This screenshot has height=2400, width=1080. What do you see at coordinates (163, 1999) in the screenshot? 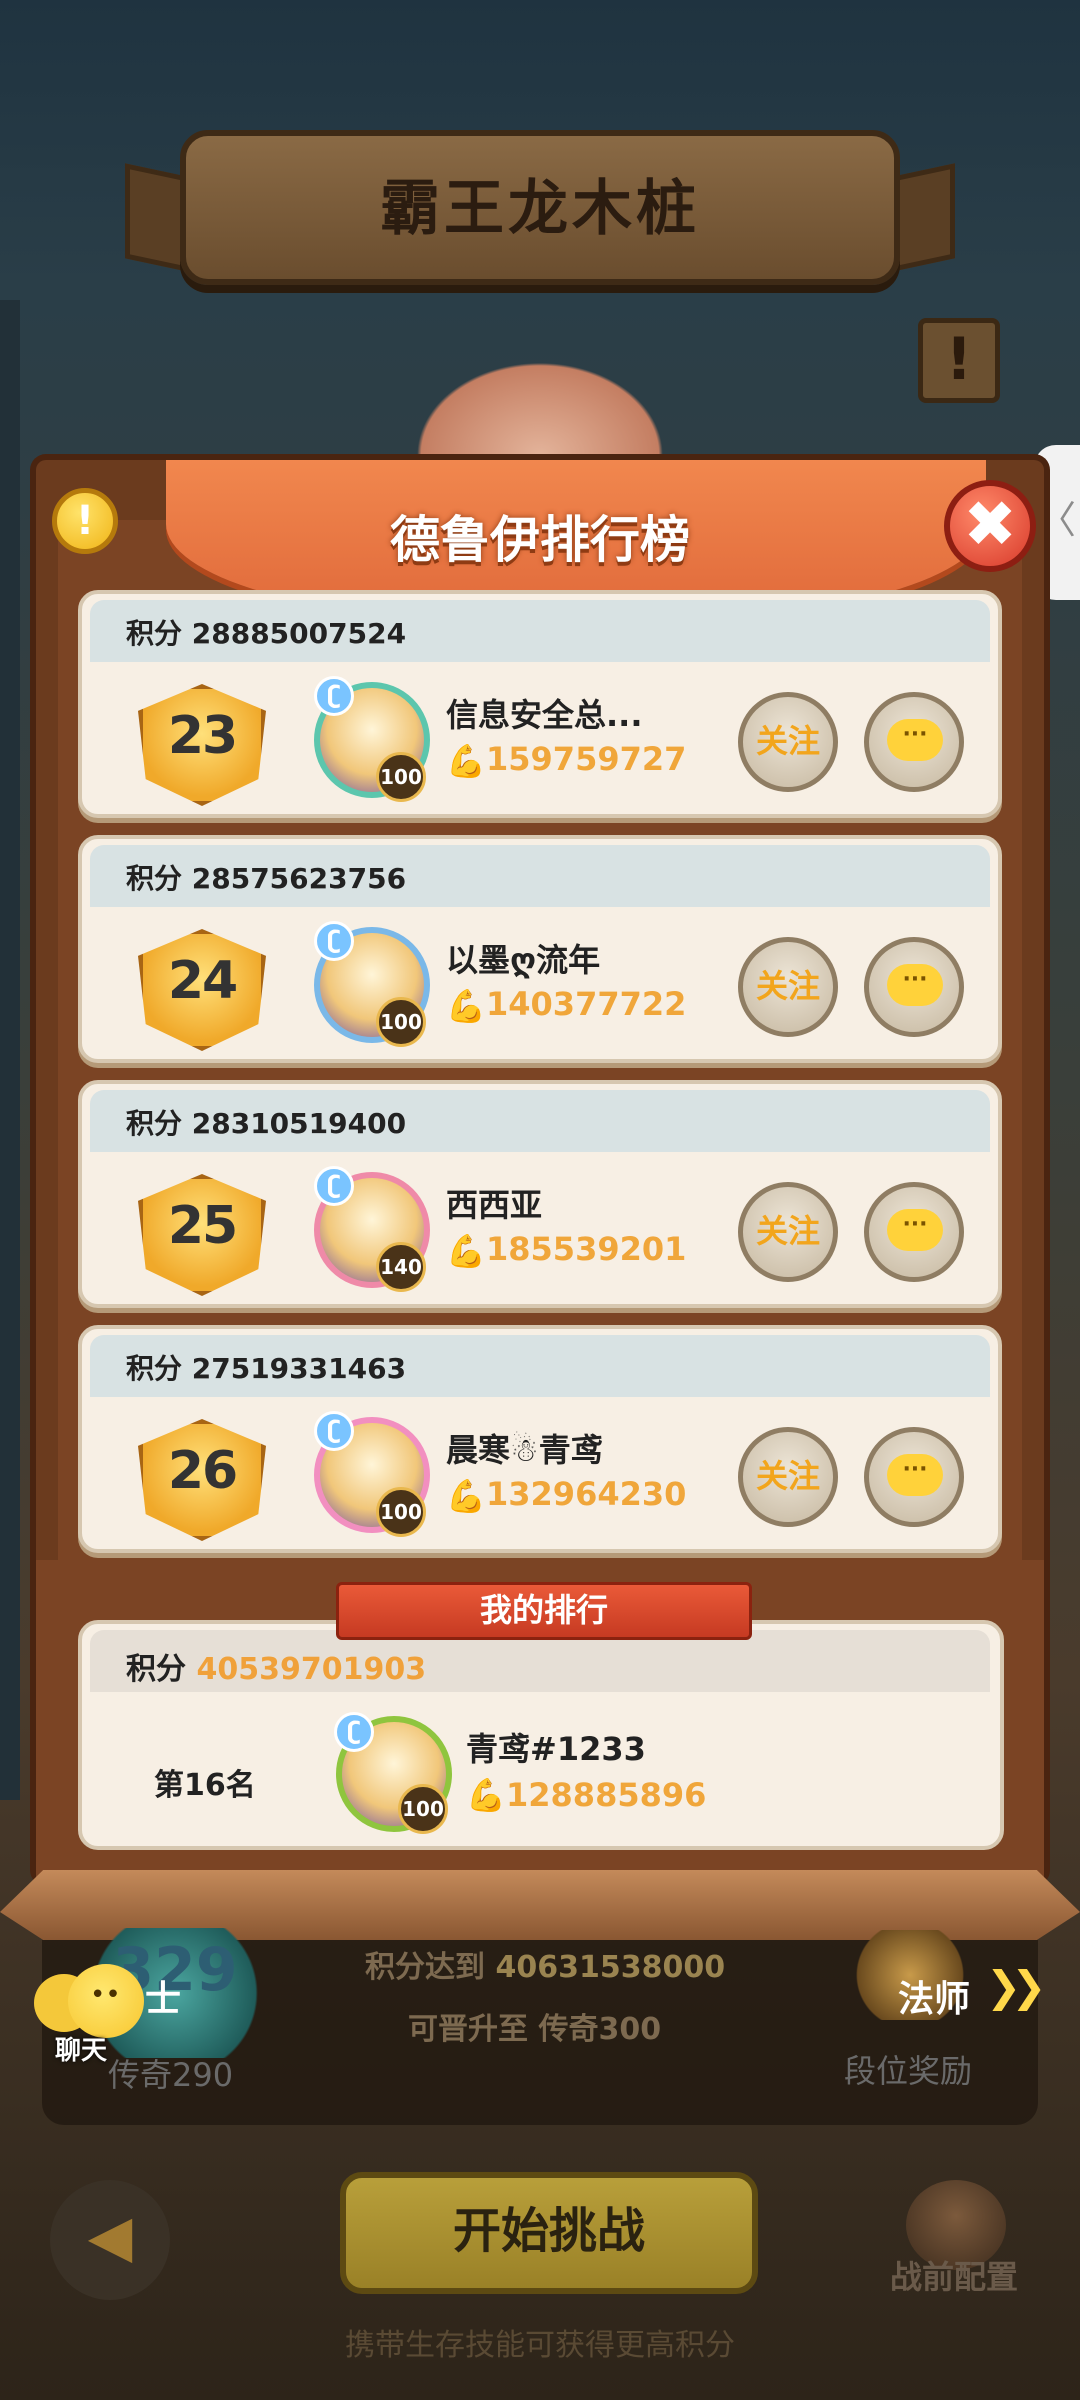
I see `tier-left-name: 士` at bounding box center [163, 1999].